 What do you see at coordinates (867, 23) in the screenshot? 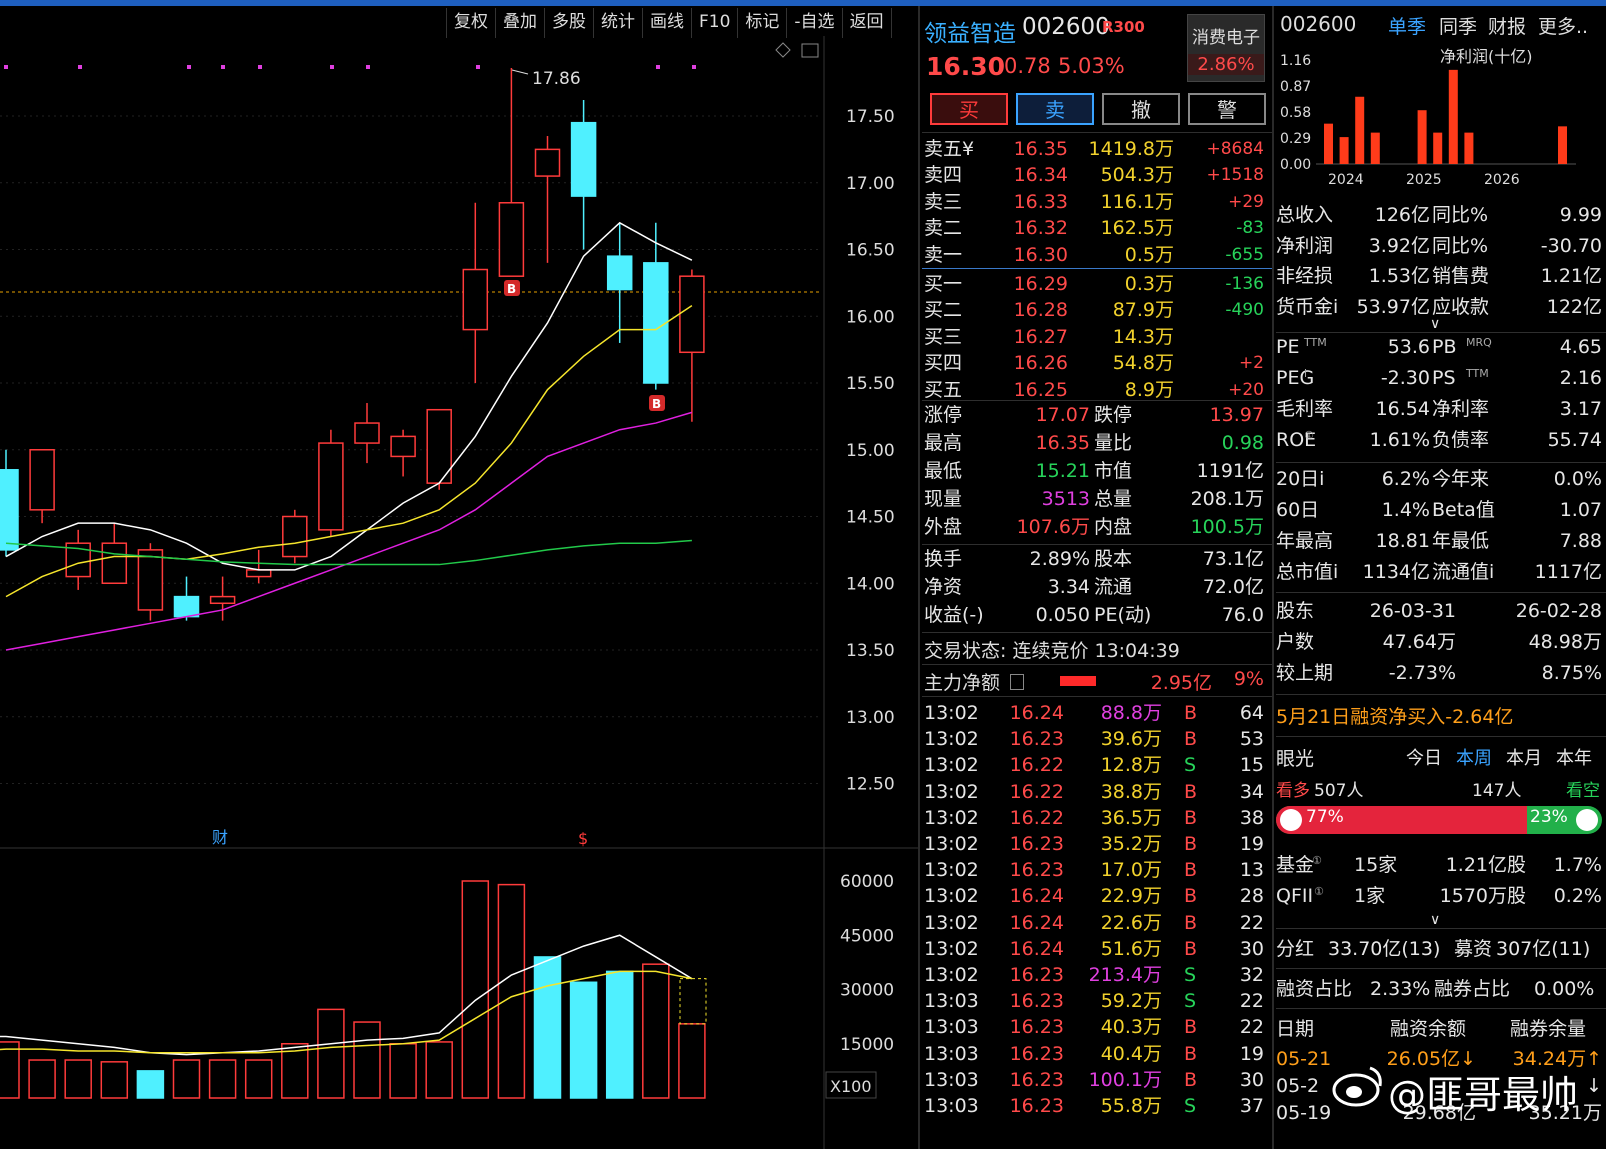
I see `toolbar-item-8: 返回` at bounding box center [867, 23].